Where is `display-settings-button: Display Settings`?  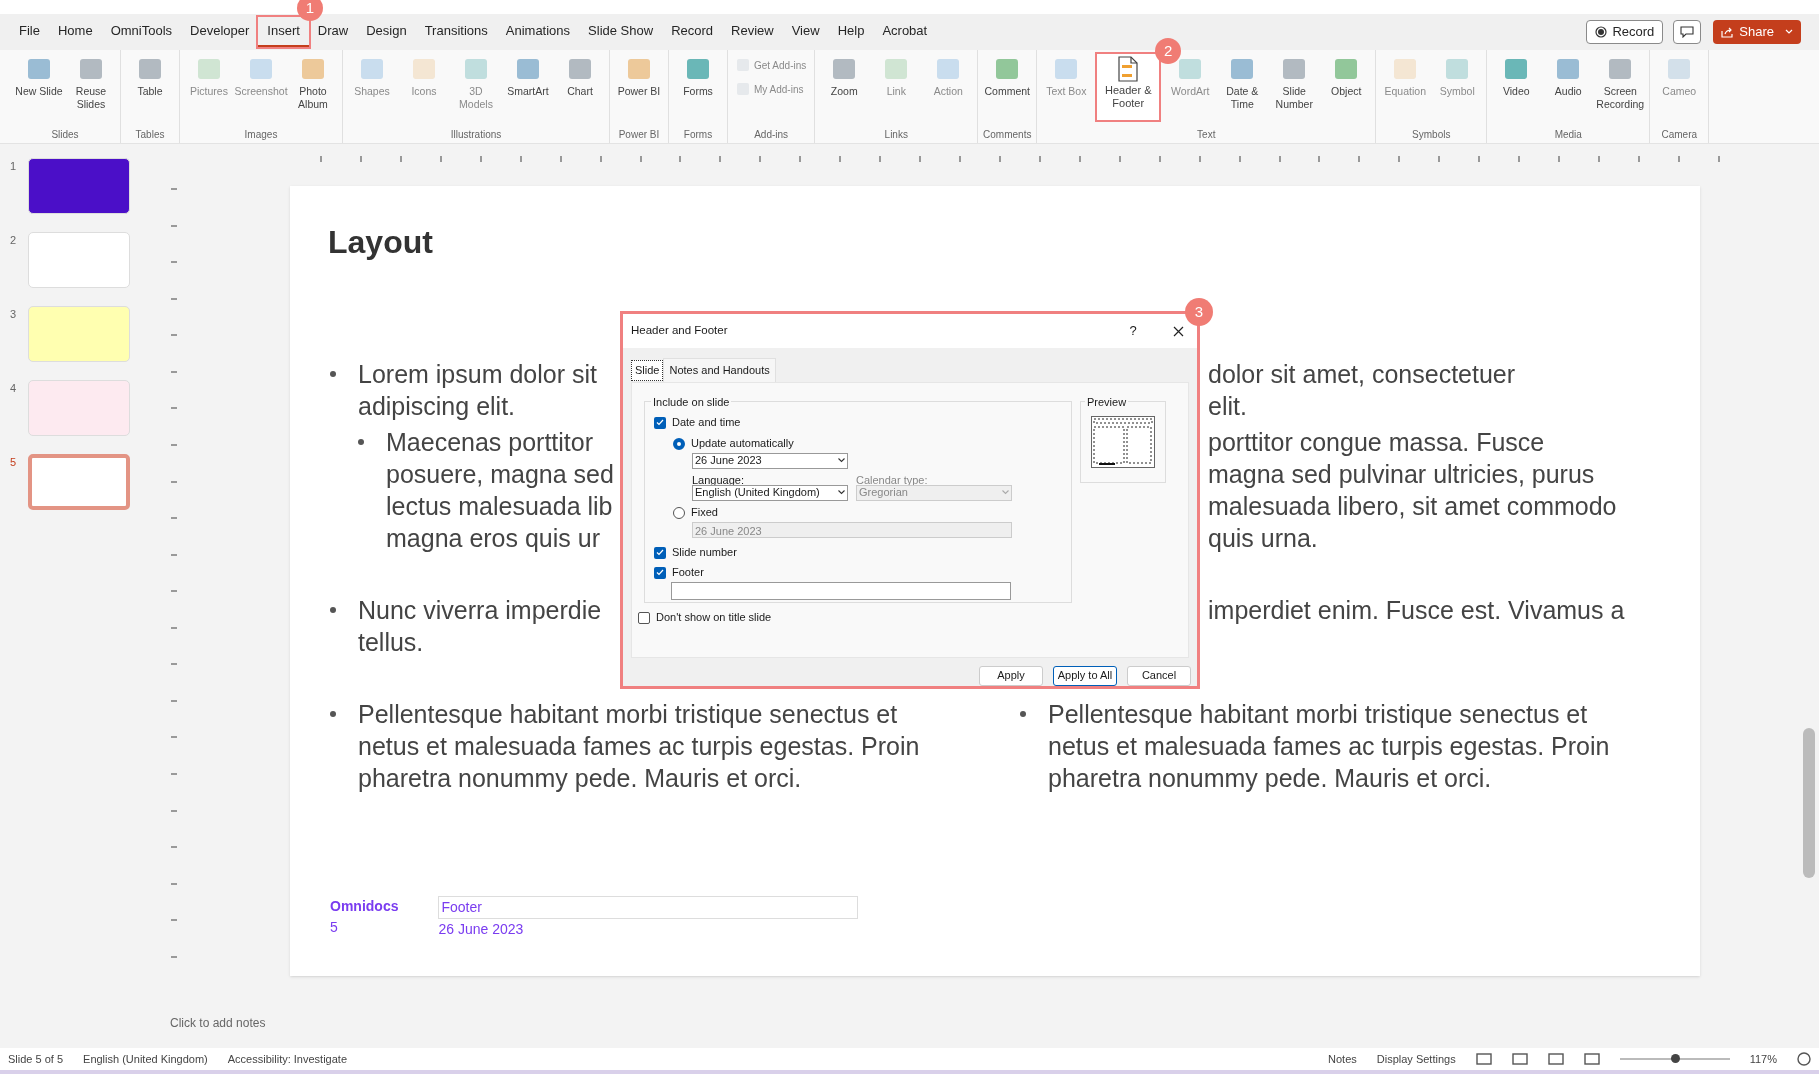 display-settings-button: Display Settings is located at coordinates (1416, 1059).